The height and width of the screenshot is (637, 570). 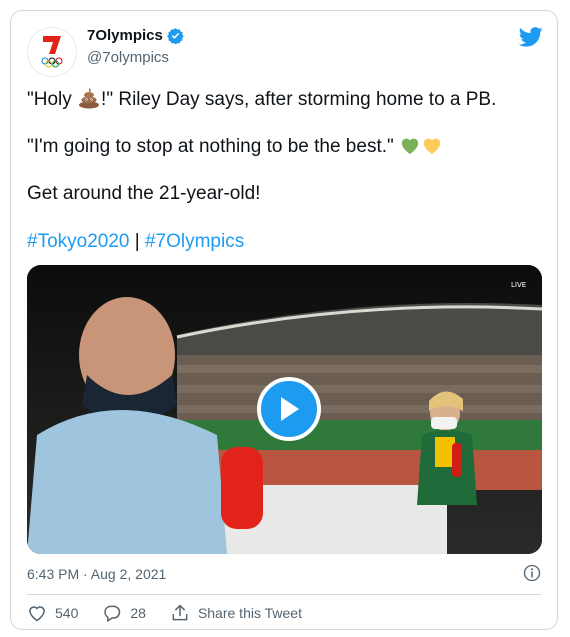 I want to click on hashtags: #Tokyo2020 | #7Olympics, so click(x=135, y=242).